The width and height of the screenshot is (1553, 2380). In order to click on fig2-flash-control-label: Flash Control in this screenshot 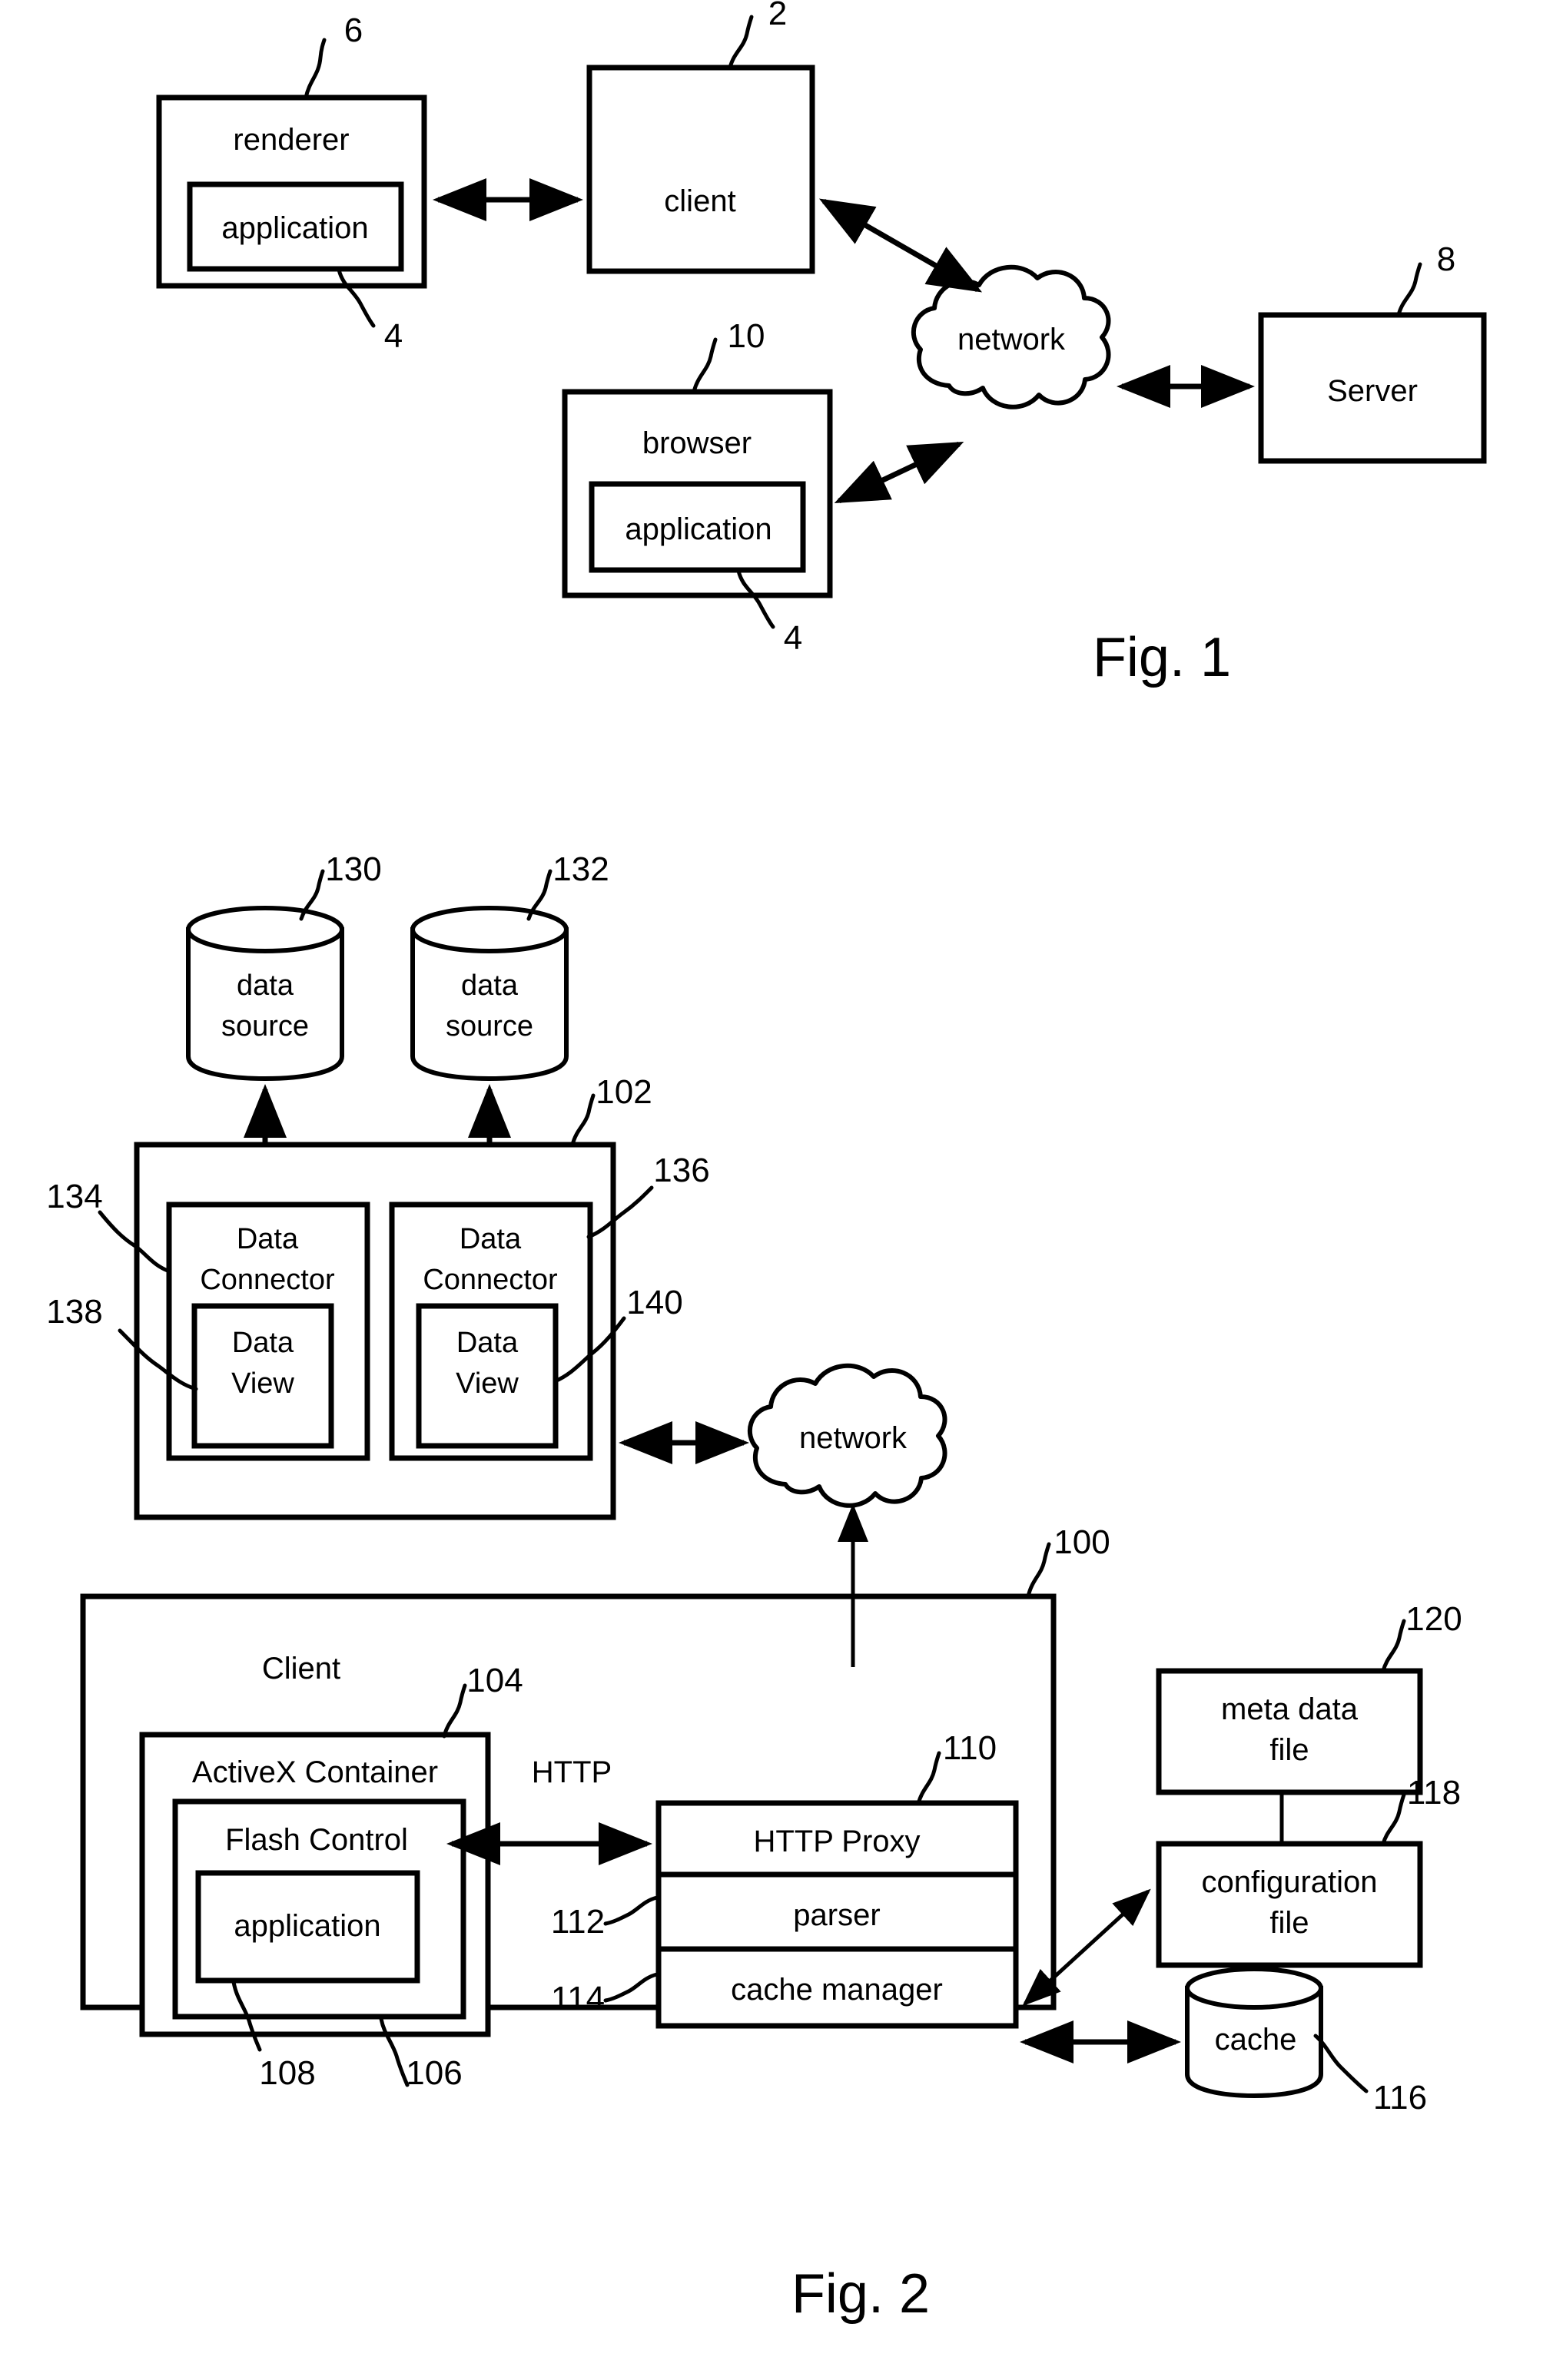, I will do `click(316, 1840)`.